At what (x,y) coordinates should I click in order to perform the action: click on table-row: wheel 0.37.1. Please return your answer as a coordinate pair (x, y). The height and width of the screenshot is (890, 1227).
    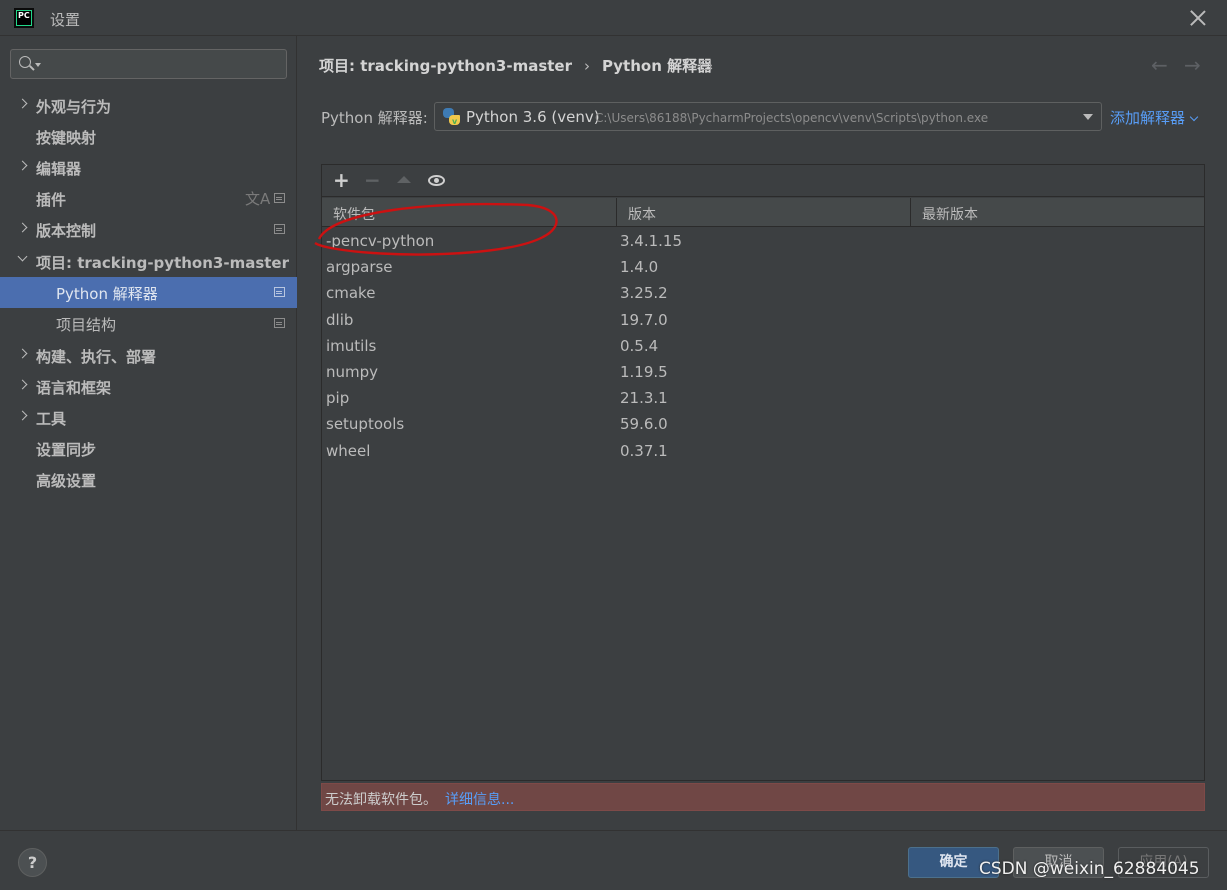
    Looking at the image, I should click on (763, 452).